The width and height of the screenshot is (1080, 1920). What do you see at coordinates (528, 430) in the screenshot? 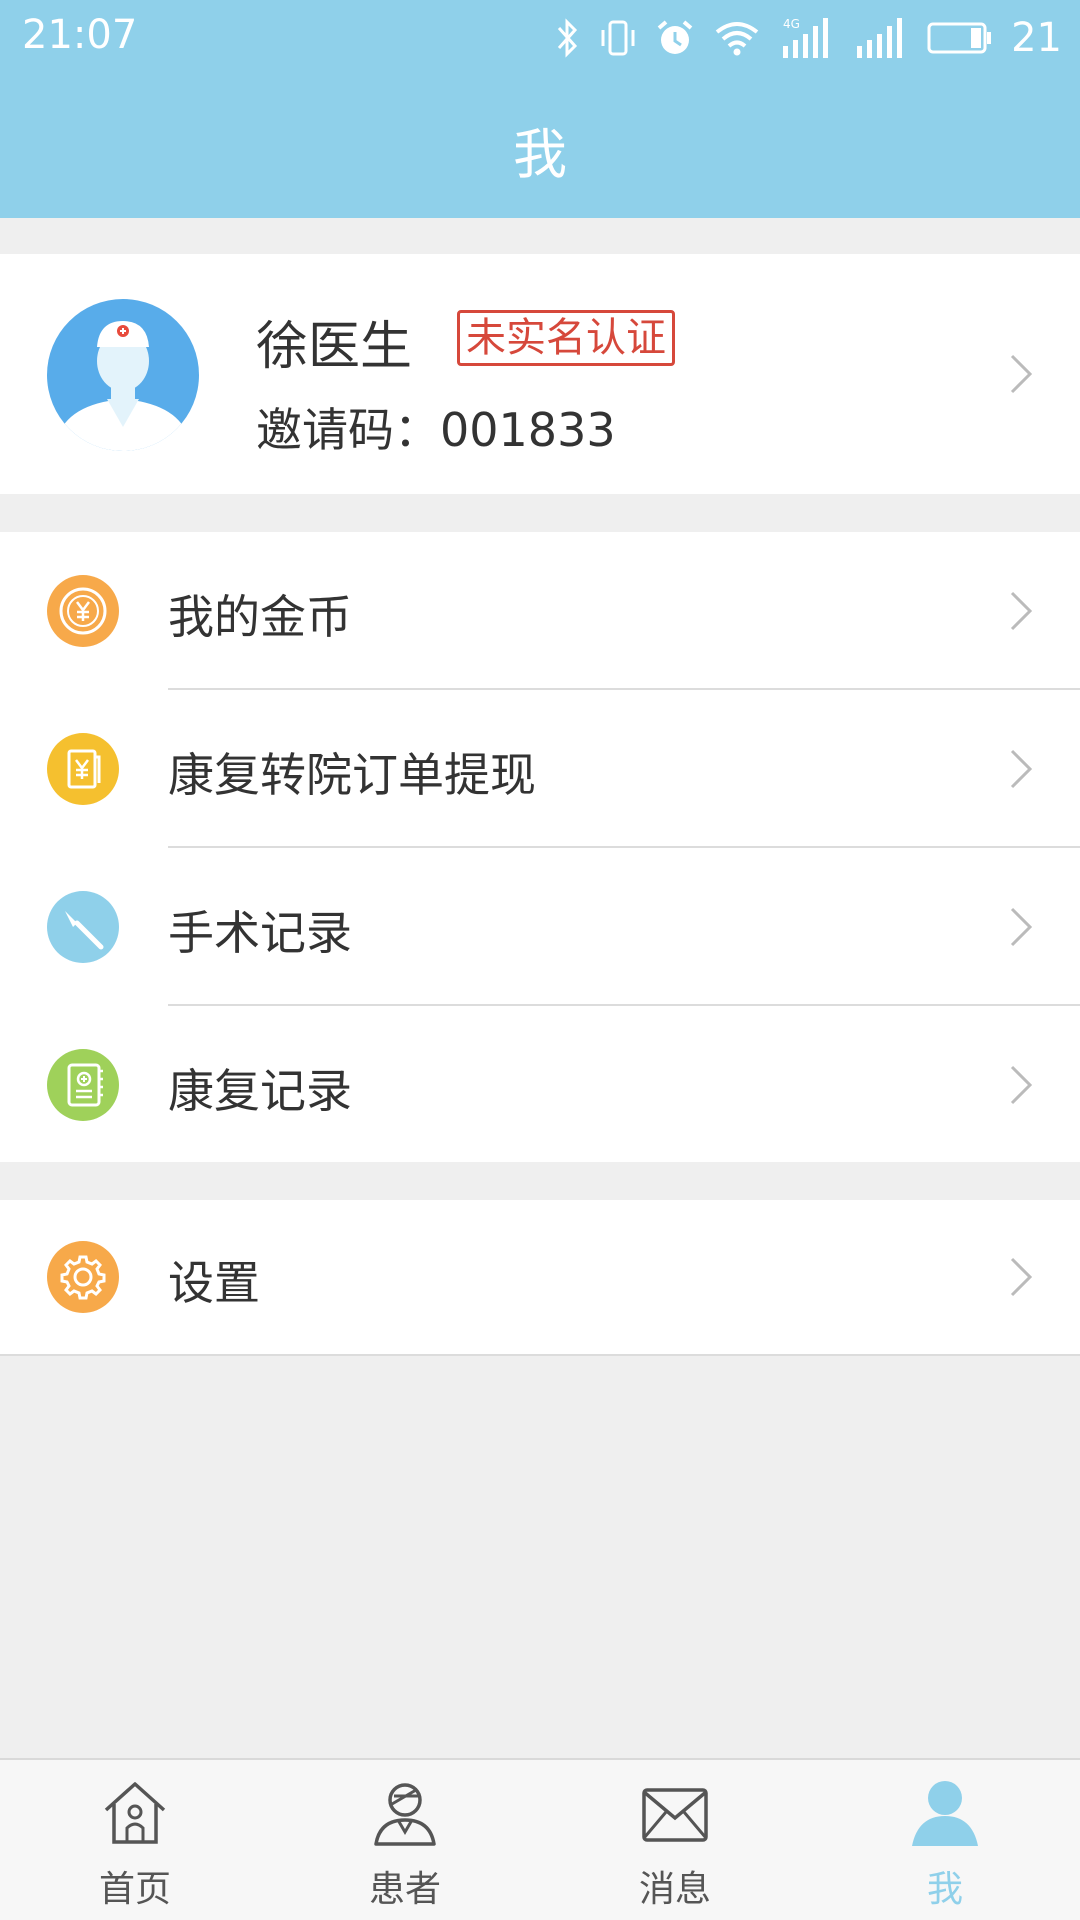
I see `invite-code-value: 001833` at bounding box center [528, 430].